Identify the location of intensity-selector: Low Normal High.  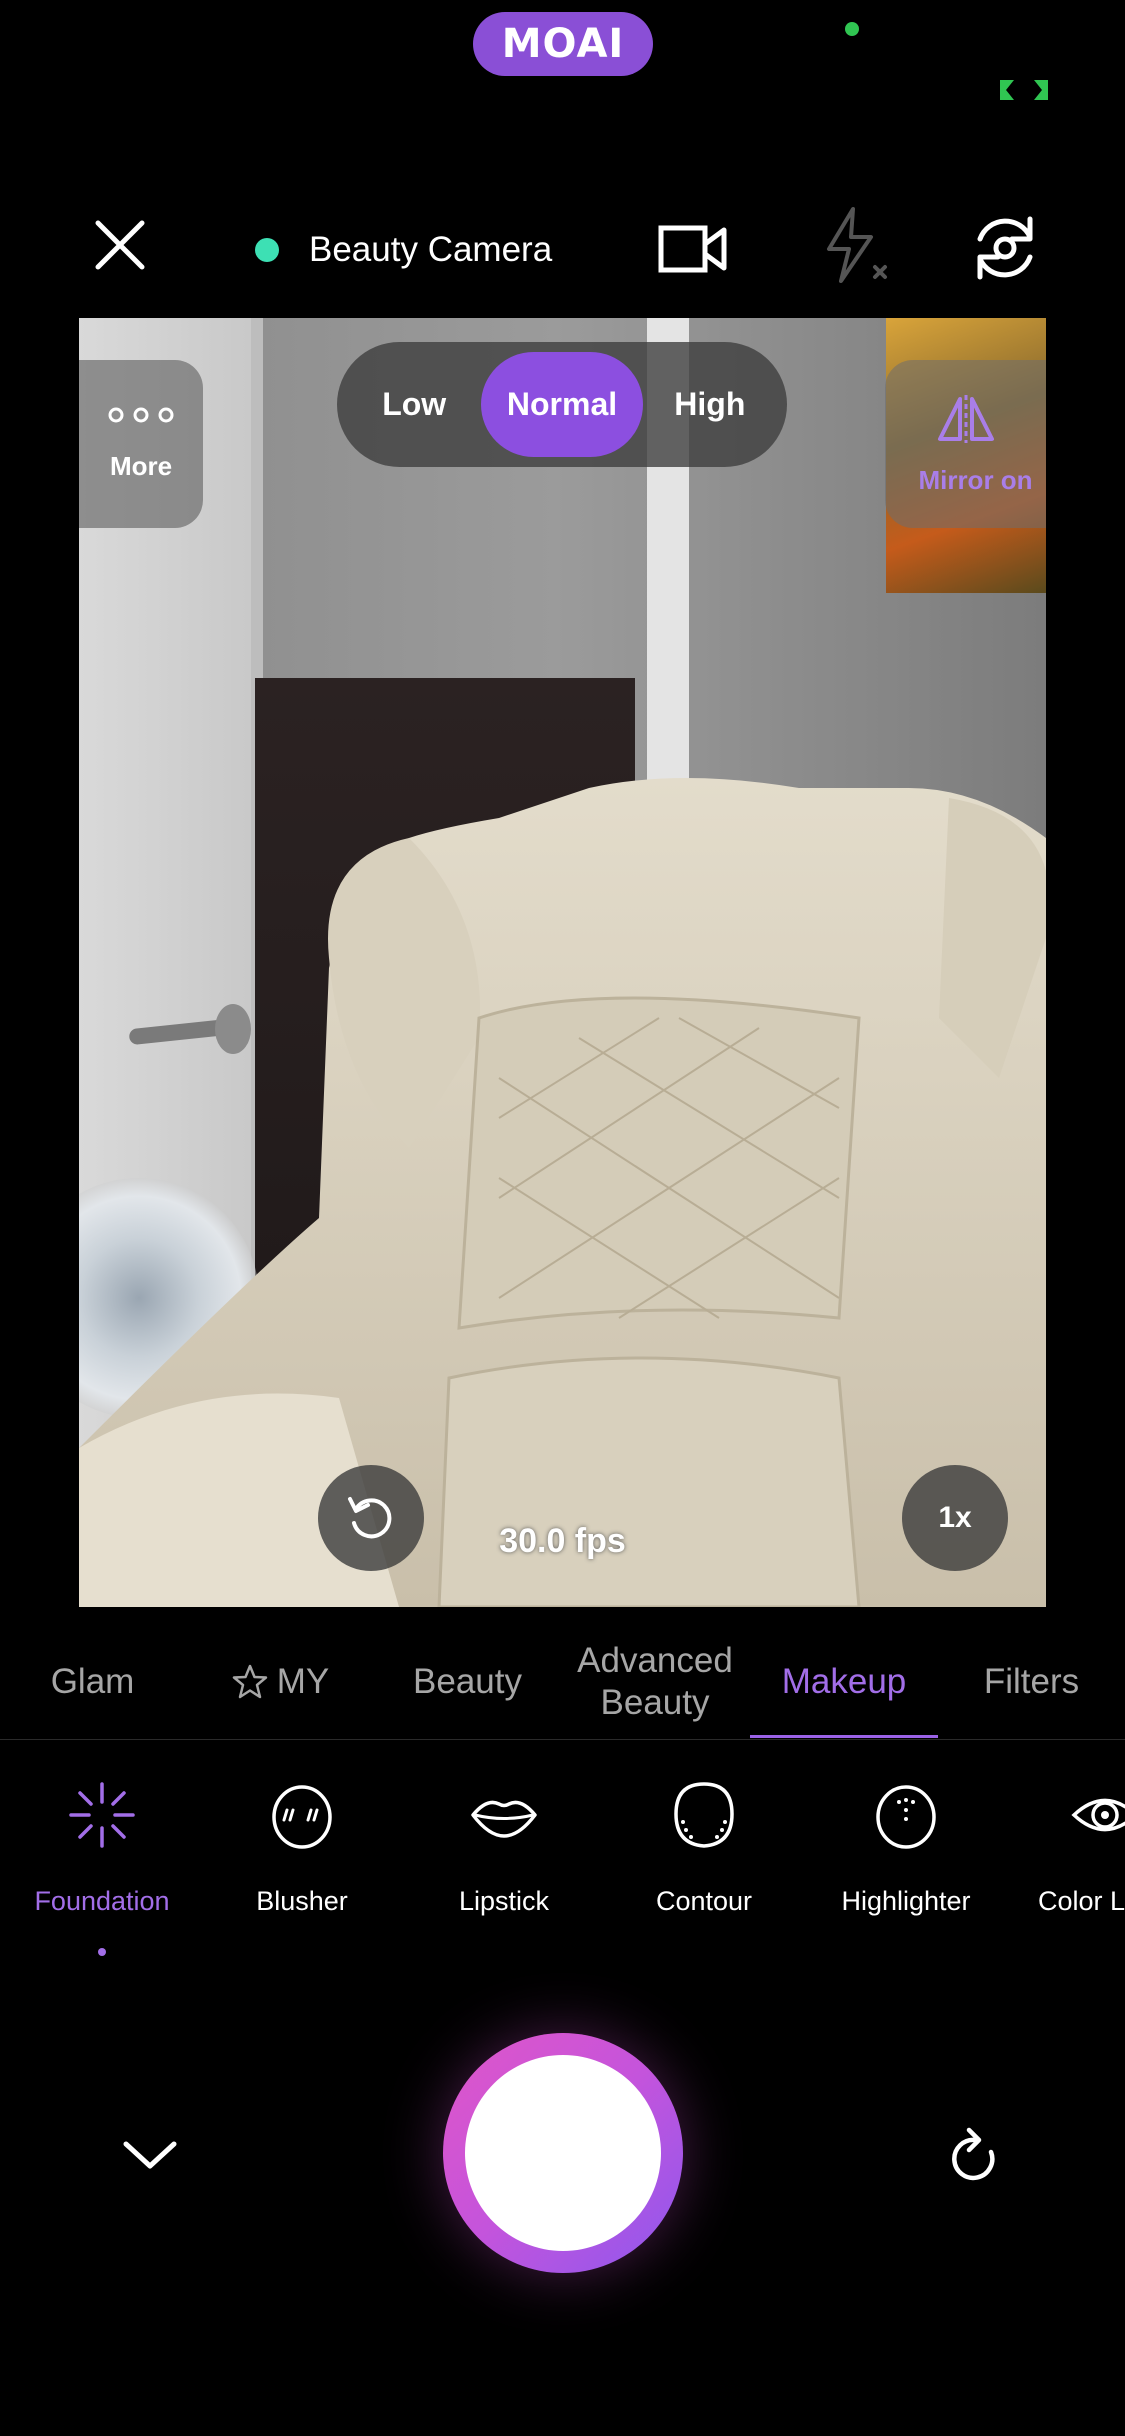
(562, 404).